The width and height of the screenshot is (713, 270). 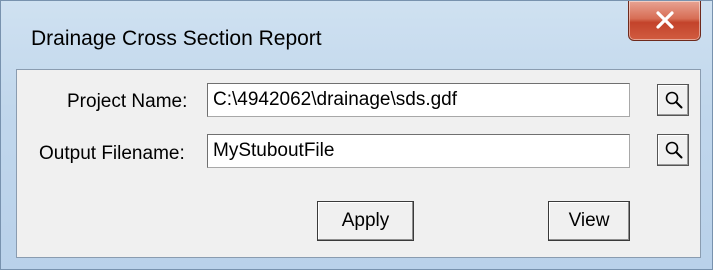 I want to click on close-button, so click(x=664, y=21).